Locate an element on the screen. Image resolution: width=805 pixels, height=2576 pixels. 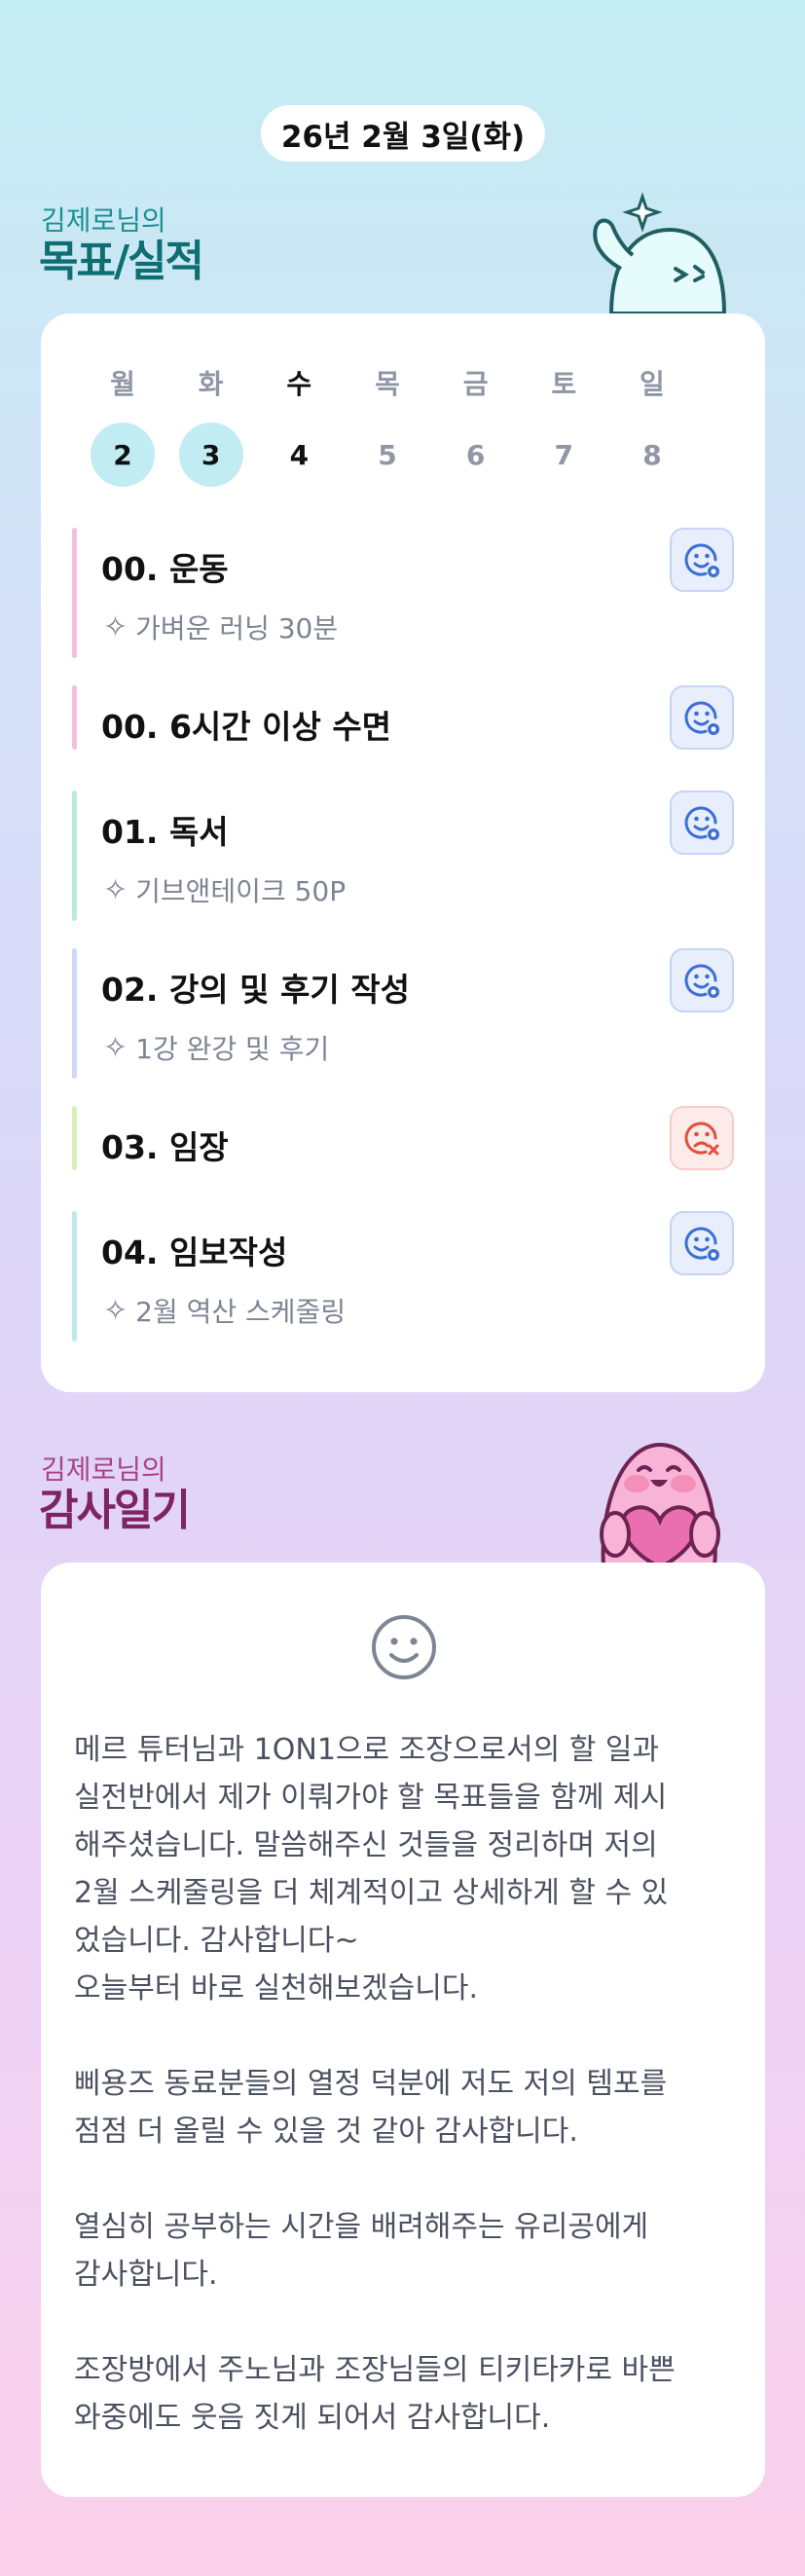
day-name: 월 is located at coordinates (123, 384).